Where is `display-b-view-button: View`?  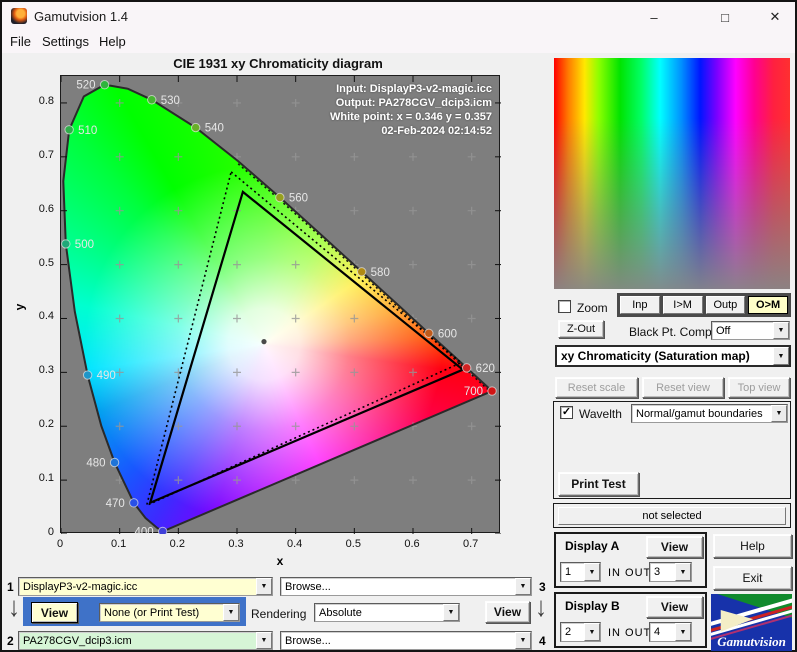 display-b-view-button: View is located at coordinates (674, 607).